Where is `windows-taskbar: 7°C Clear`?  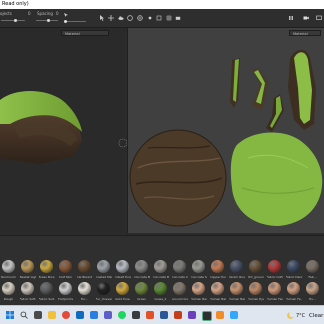
windows-taskbar: 7°C Clear is located at coordinates (162, 314).